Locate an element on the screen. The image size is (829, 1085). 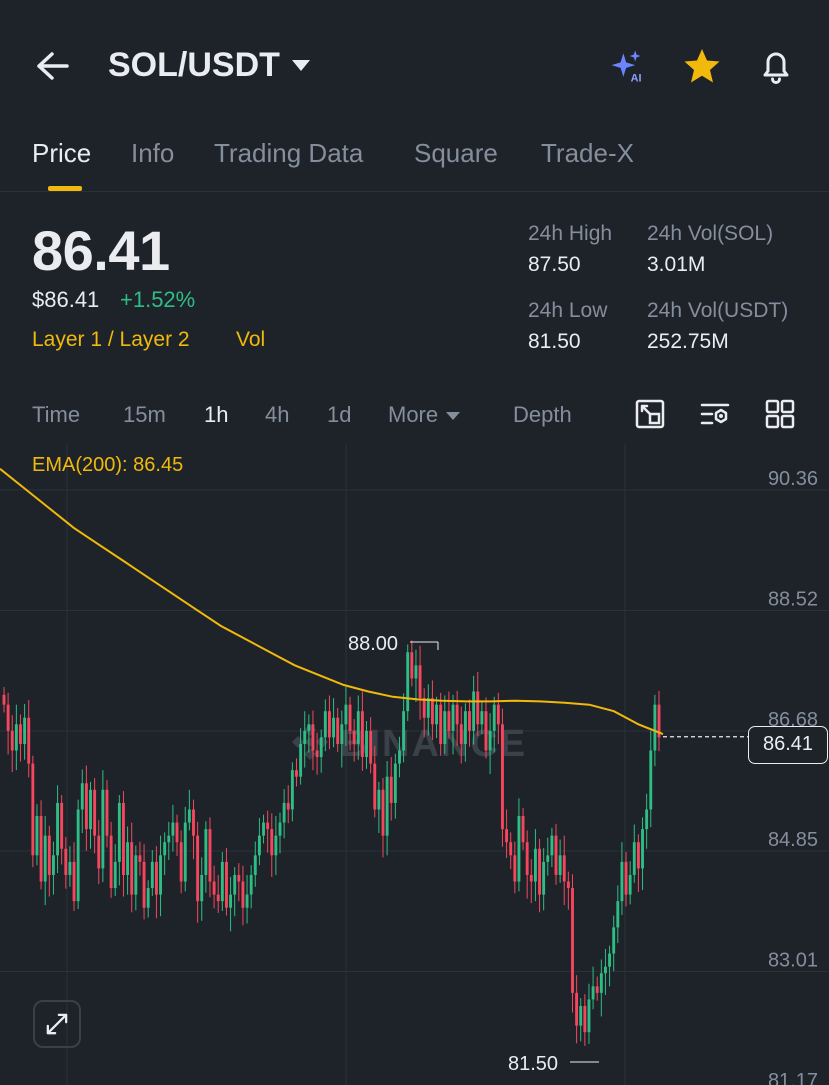
tab-info: Info is located at coordinates (152, 153).